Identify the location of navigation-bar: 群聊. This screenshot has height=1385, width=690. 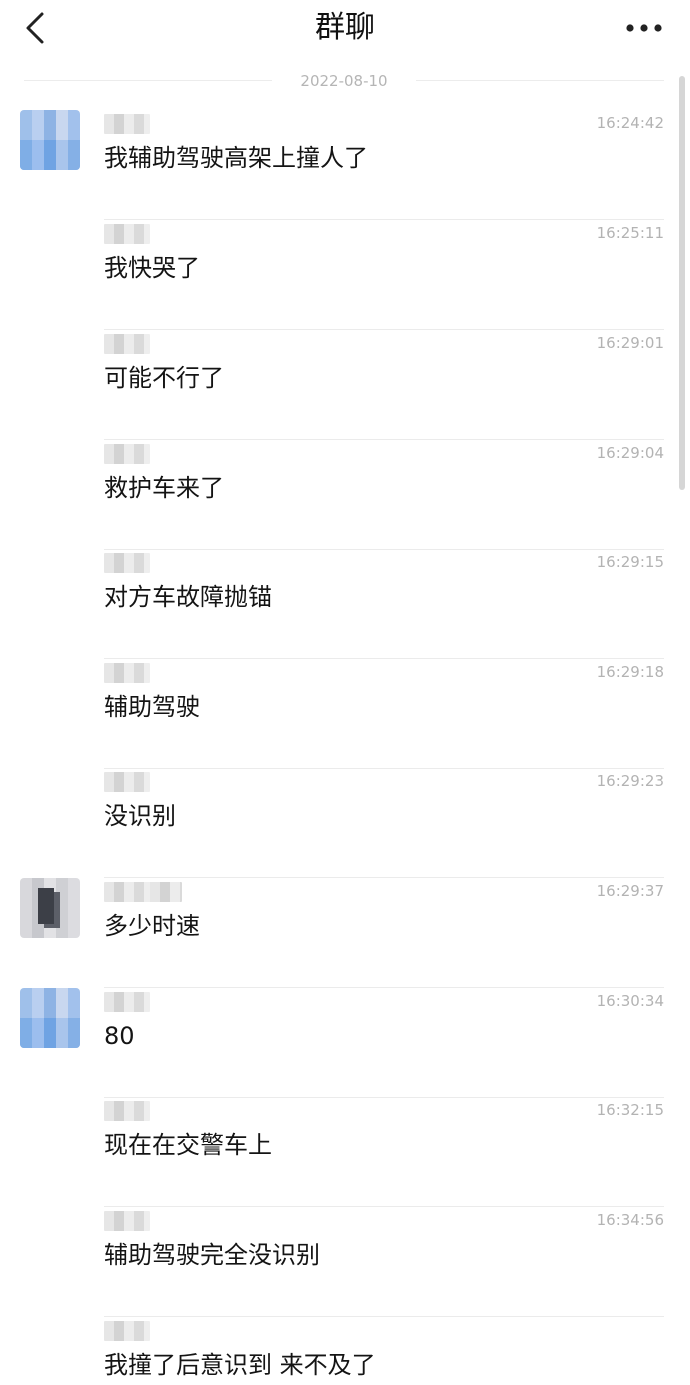
(345, 29).